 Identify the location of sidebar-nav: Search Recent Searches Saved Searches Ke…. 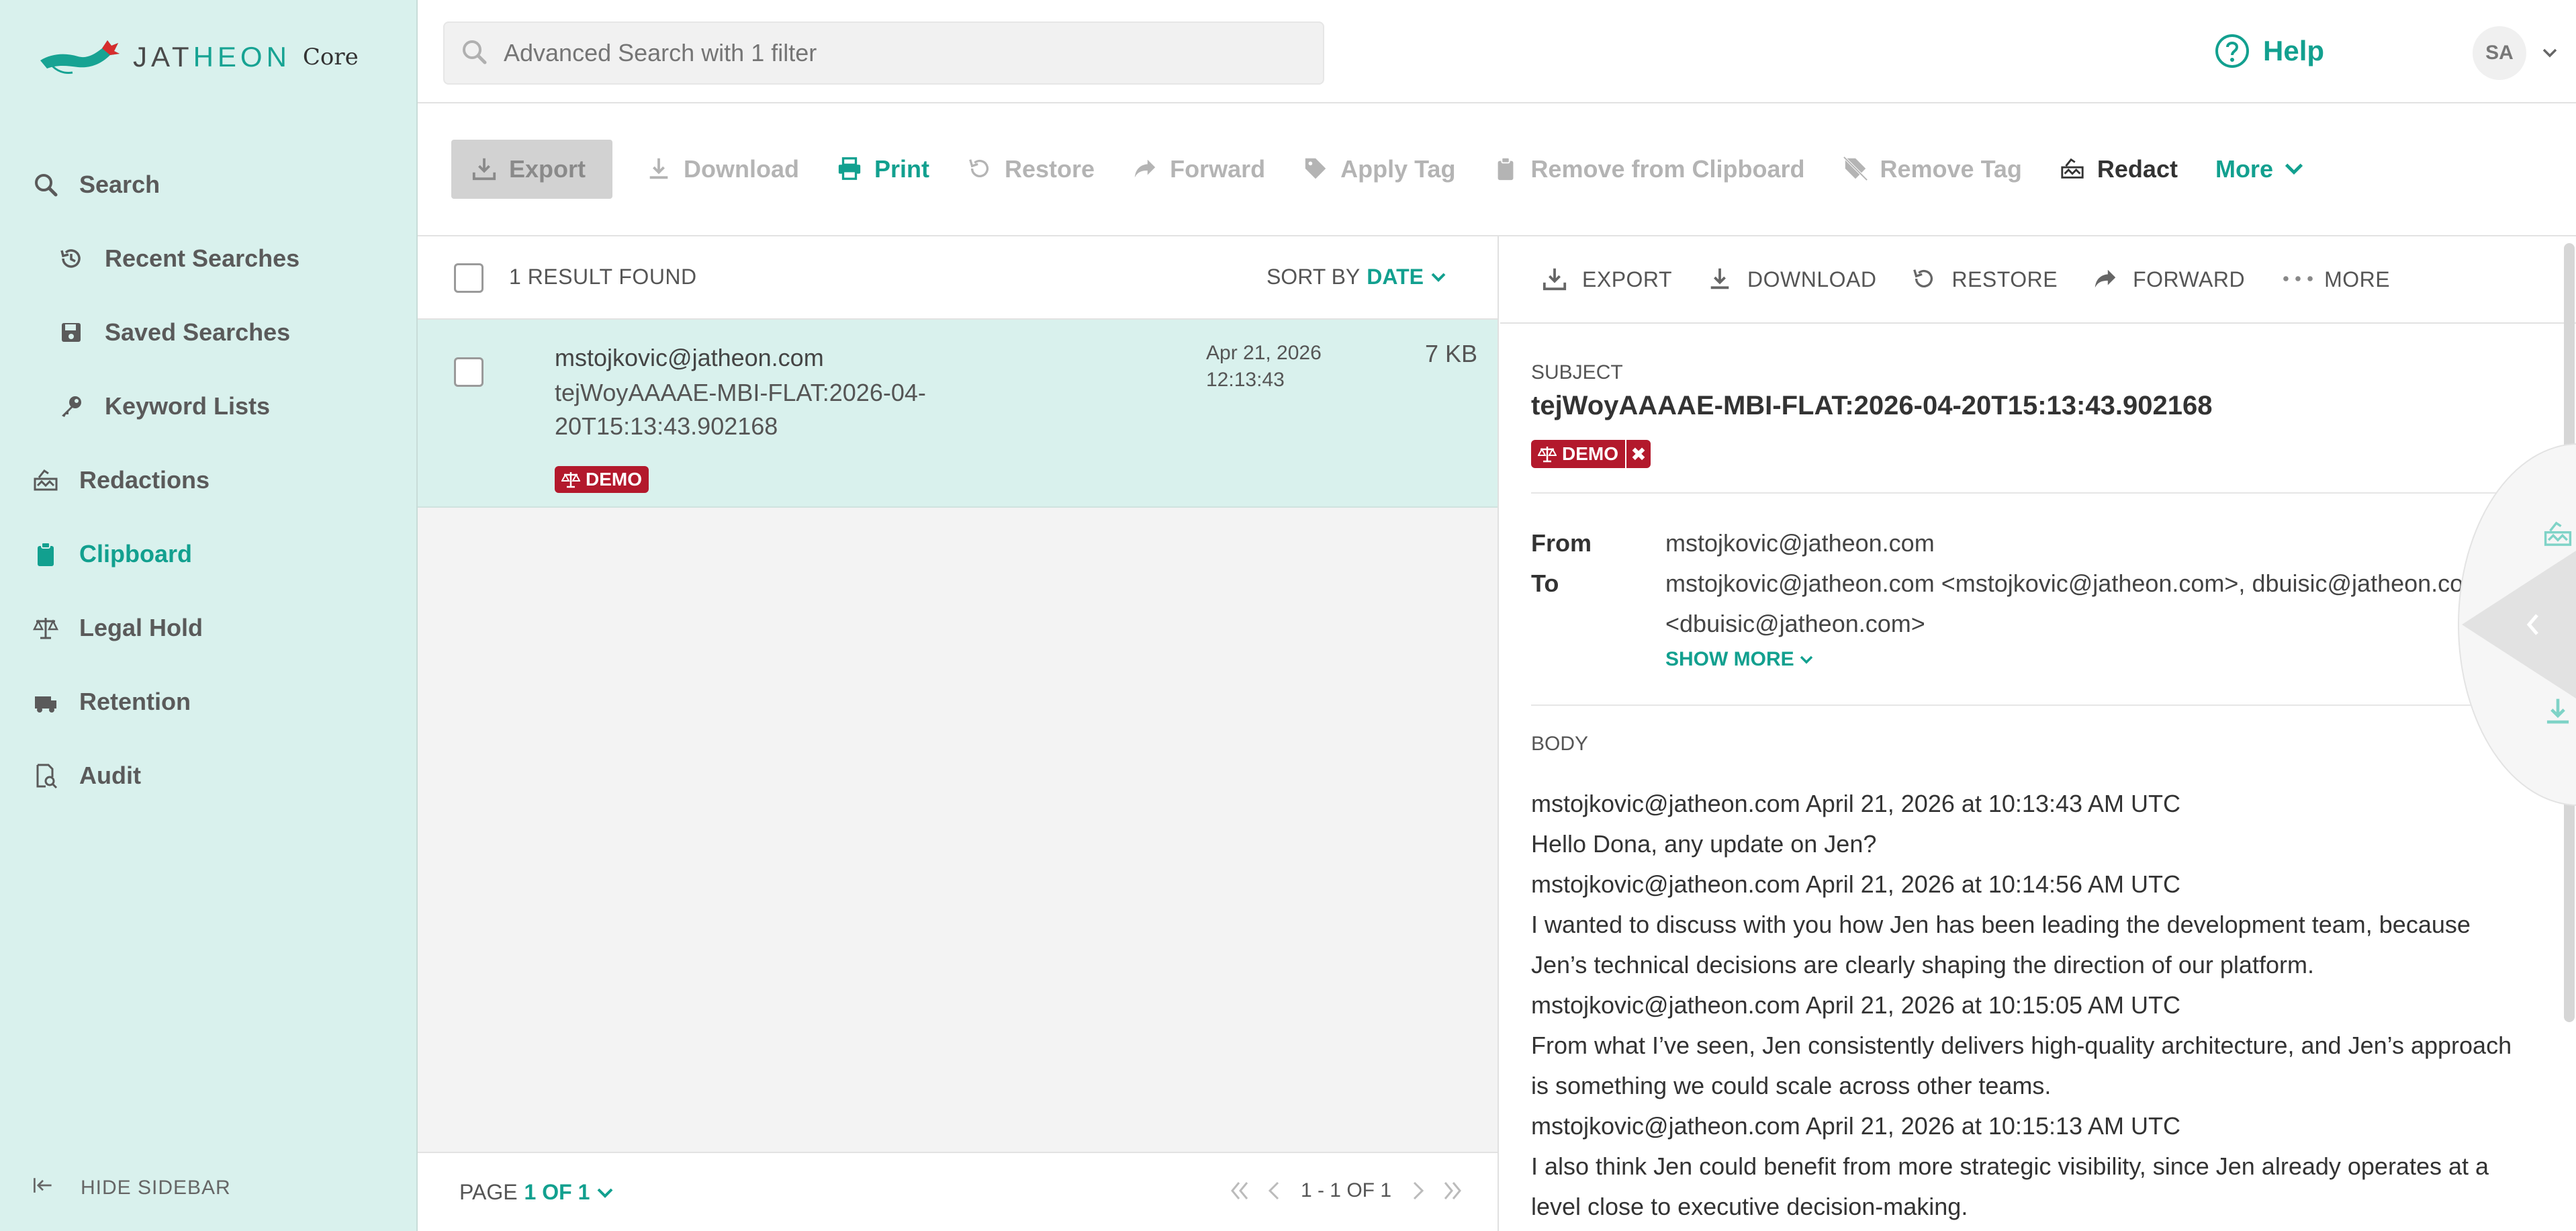
(208, 480).